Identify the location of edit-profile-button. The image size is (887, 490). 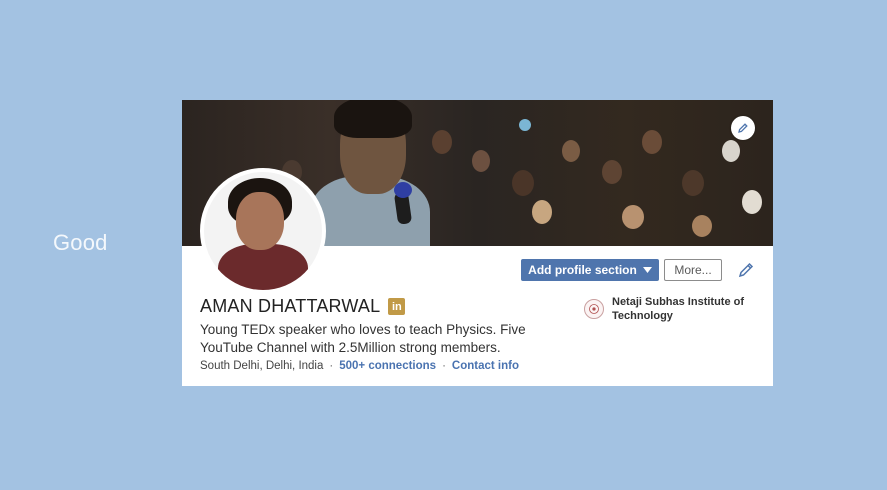
(746, 270).